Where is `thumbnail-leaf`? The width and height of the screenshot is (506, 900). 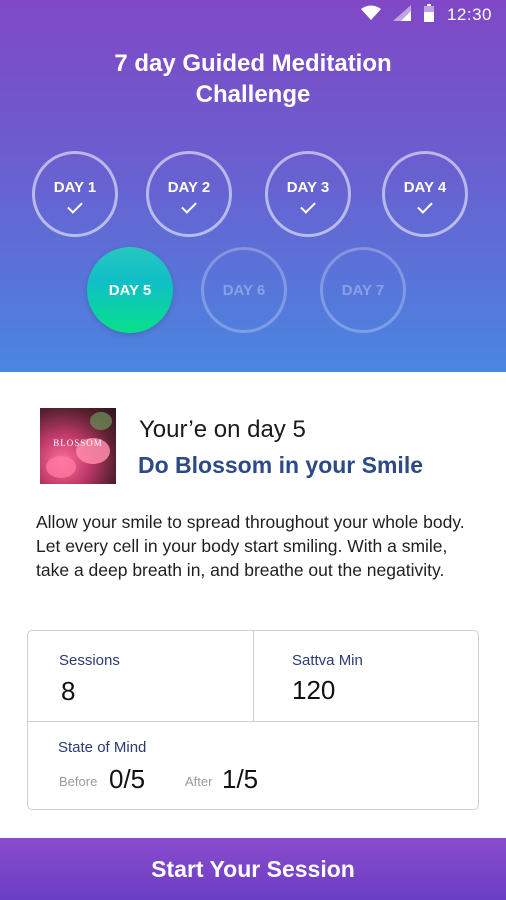 thumbnail-leaf is located at coordinates (101, 421).